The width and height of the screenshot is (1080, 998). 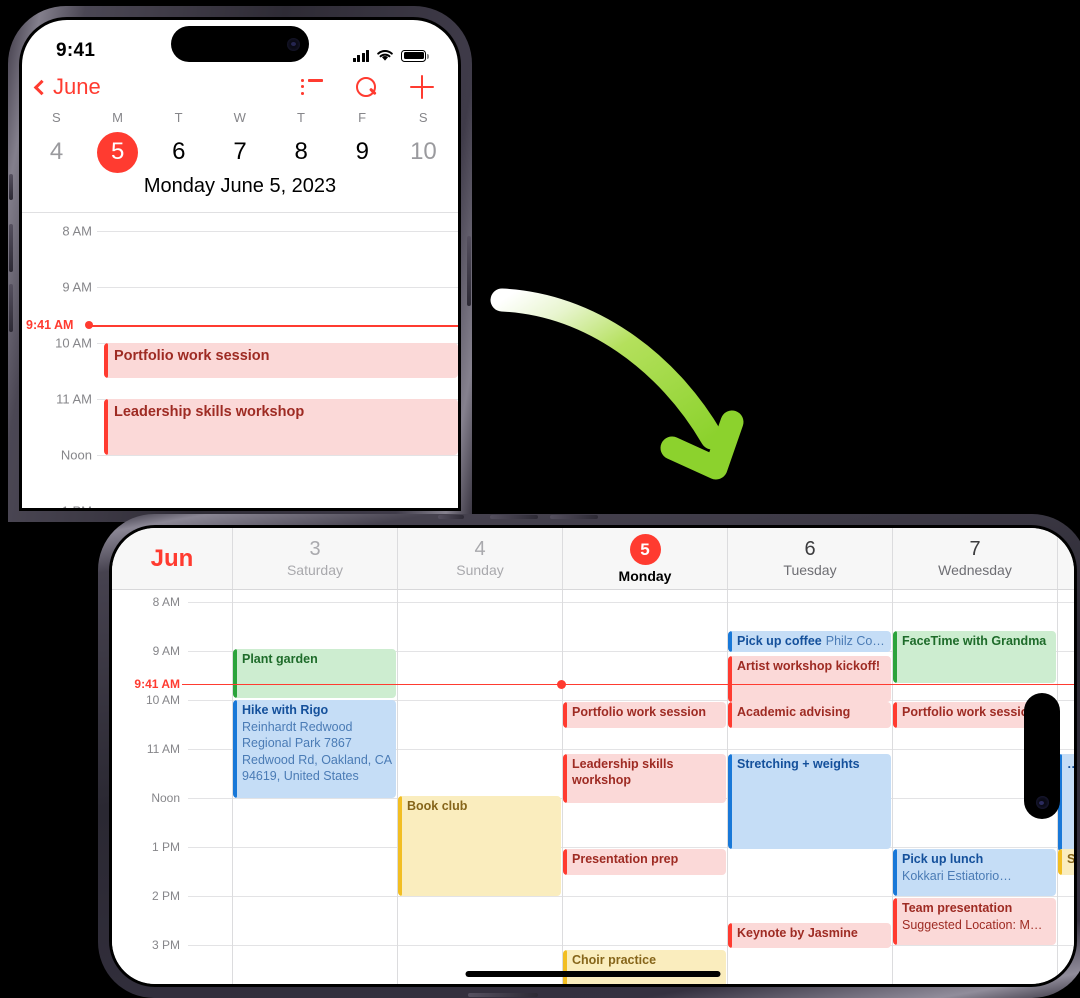 I want to click on week-day-9: F9, so click(x=362, y=141).